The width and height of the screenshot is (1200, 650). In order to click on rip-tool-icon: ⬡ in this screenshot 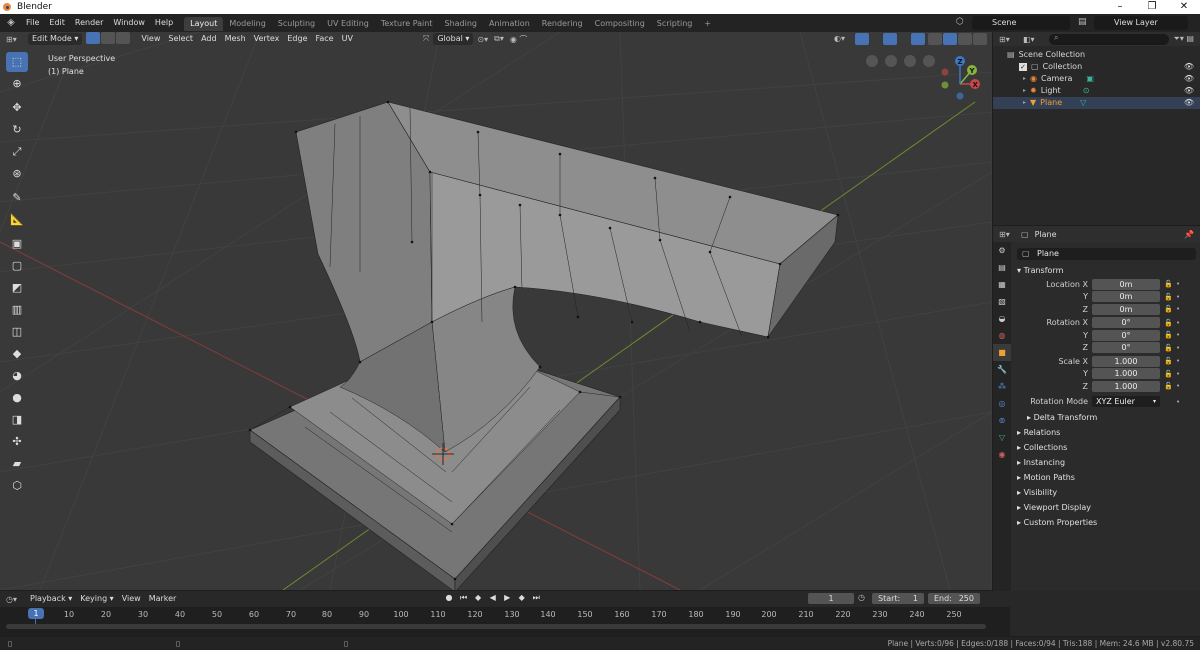, I will do `click(17, 486)`.